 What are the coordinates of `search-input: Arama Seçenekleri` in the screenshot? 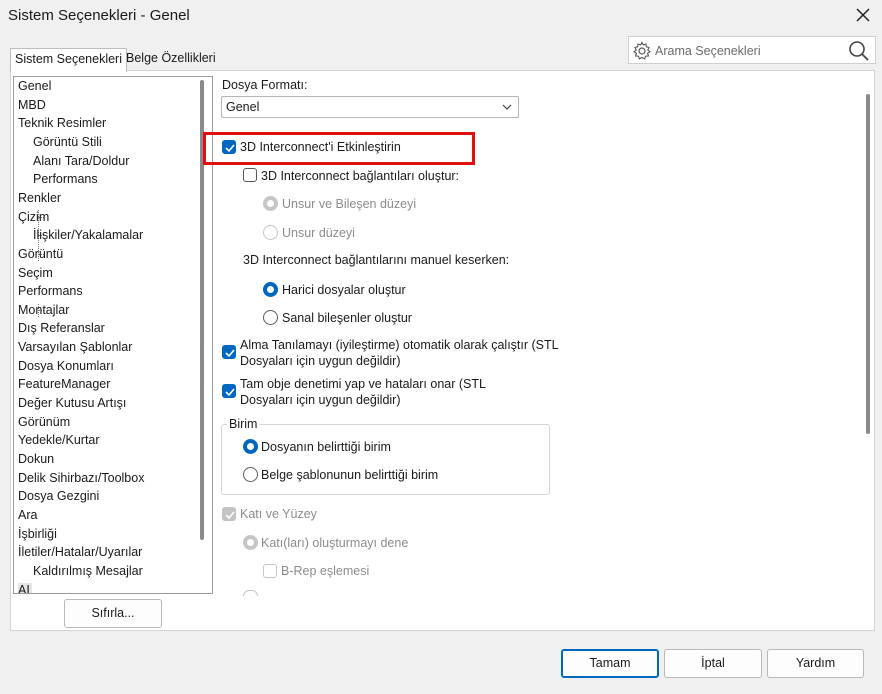 It's located at (752, 50).